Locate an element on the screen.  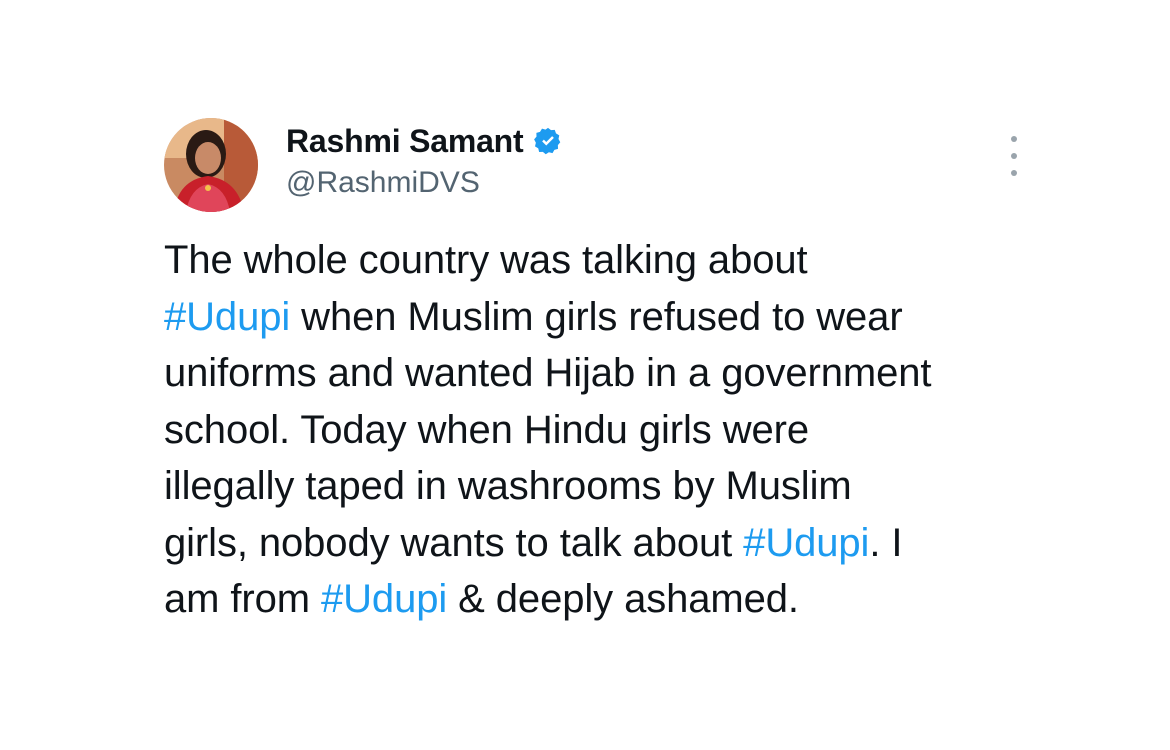
verified-badge-icon is located at coordinates (548, 141).